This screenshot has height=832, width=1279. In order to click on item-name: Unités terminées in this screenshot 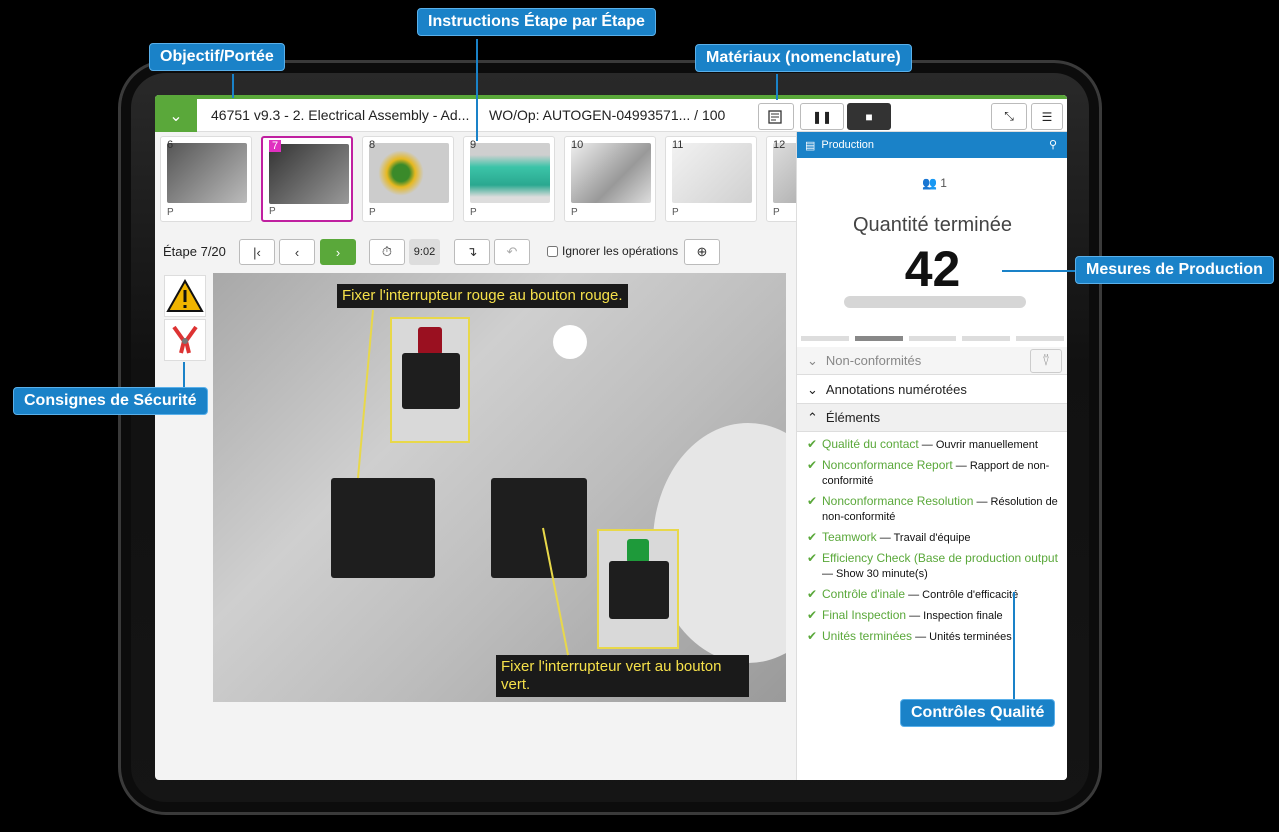, I will do `click(867, 636)`.